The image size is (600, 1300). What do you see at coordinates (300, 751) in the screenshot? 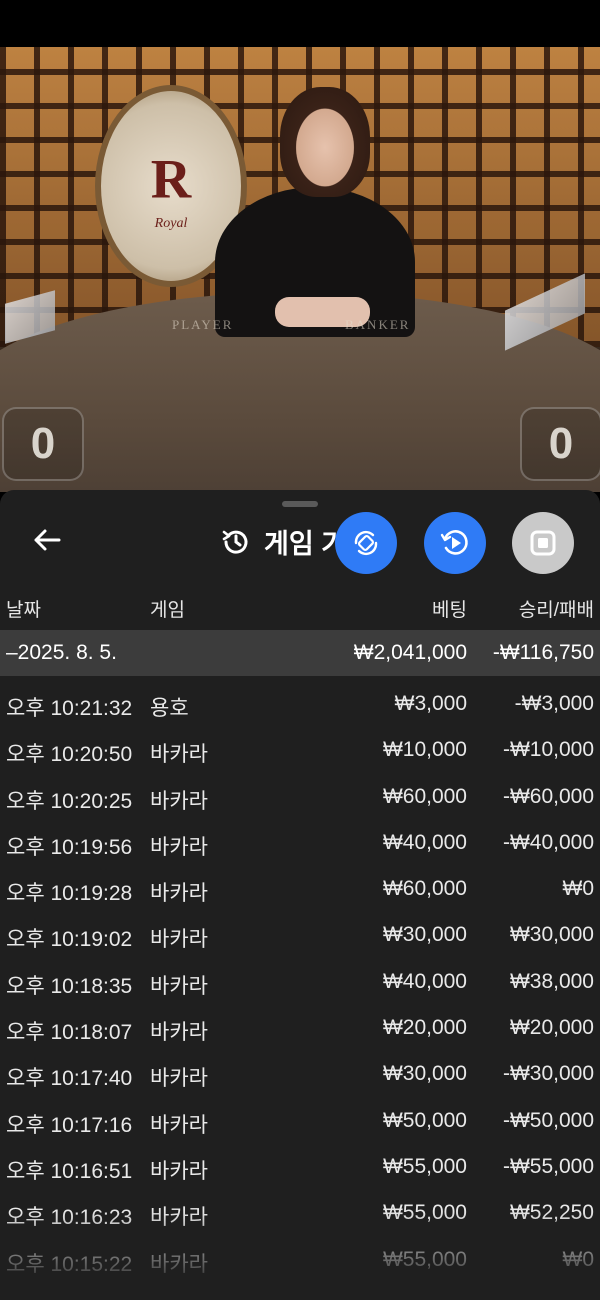
I see `history-row: 오후 10:20:50 바카라 ₩10,000 -₩10,000` at bounding box center [300, 751].